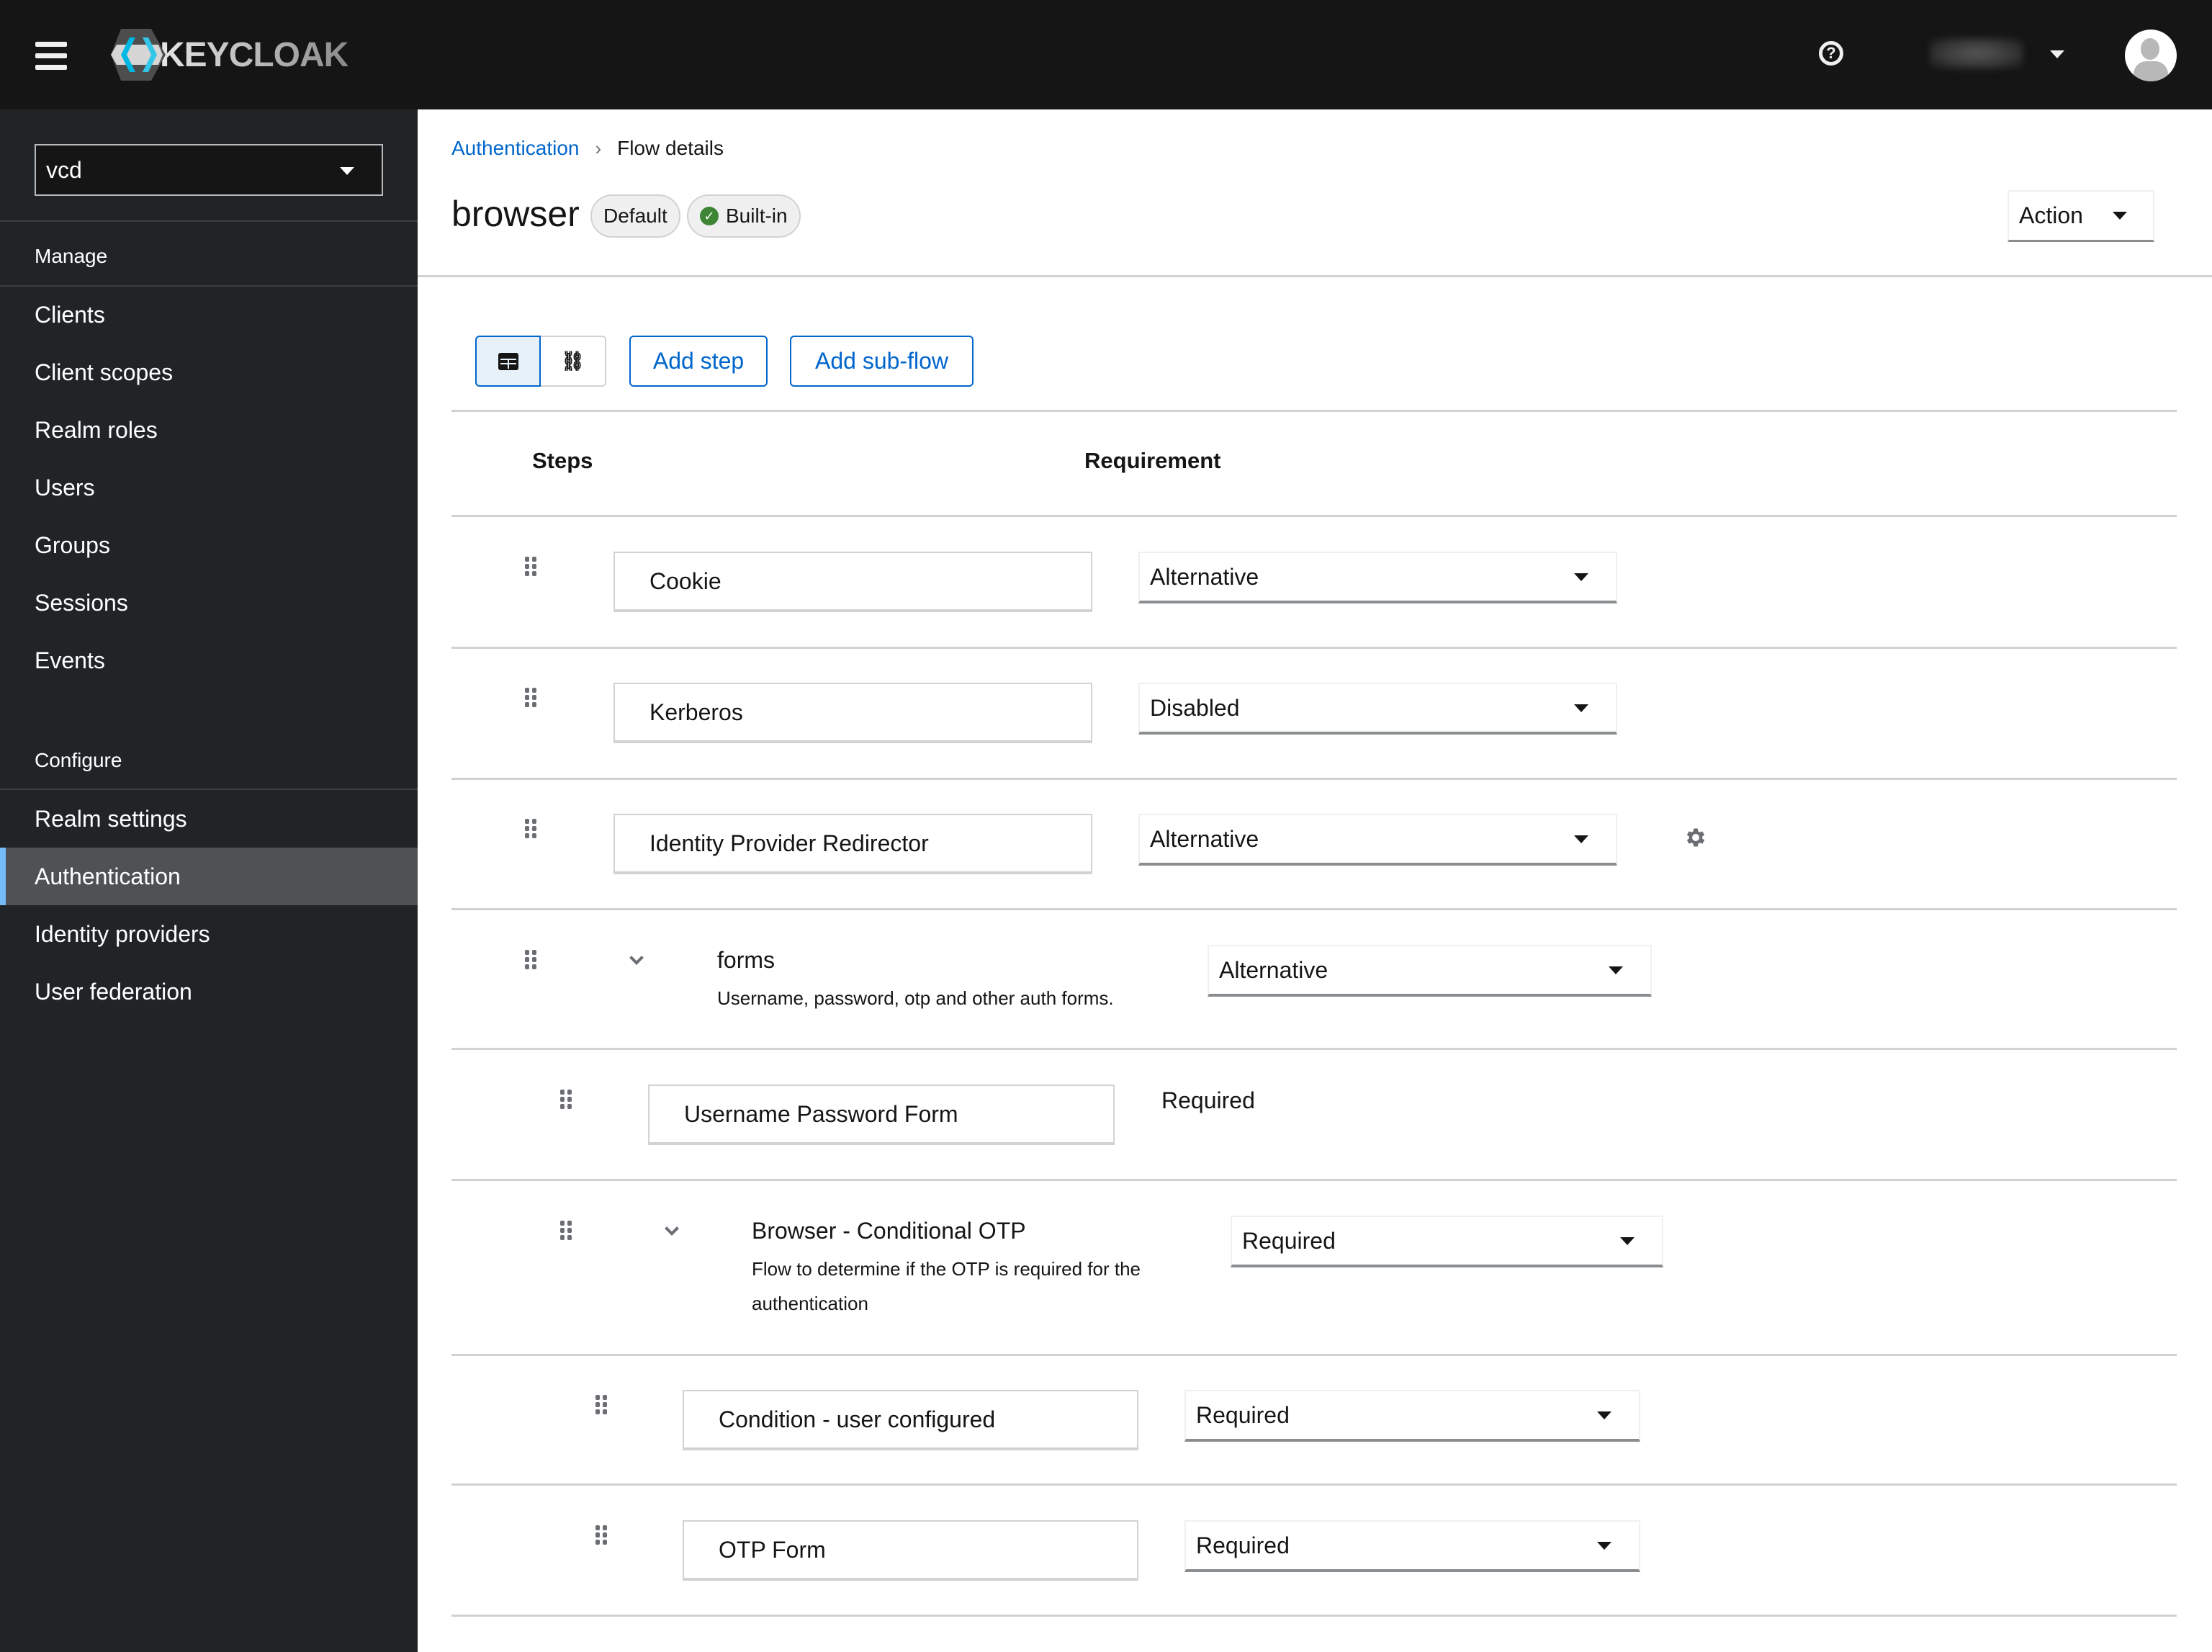  Describe the element at coordinates (64, 169) in the screenshot. I see `realm-selector-value: vcd` at that location.